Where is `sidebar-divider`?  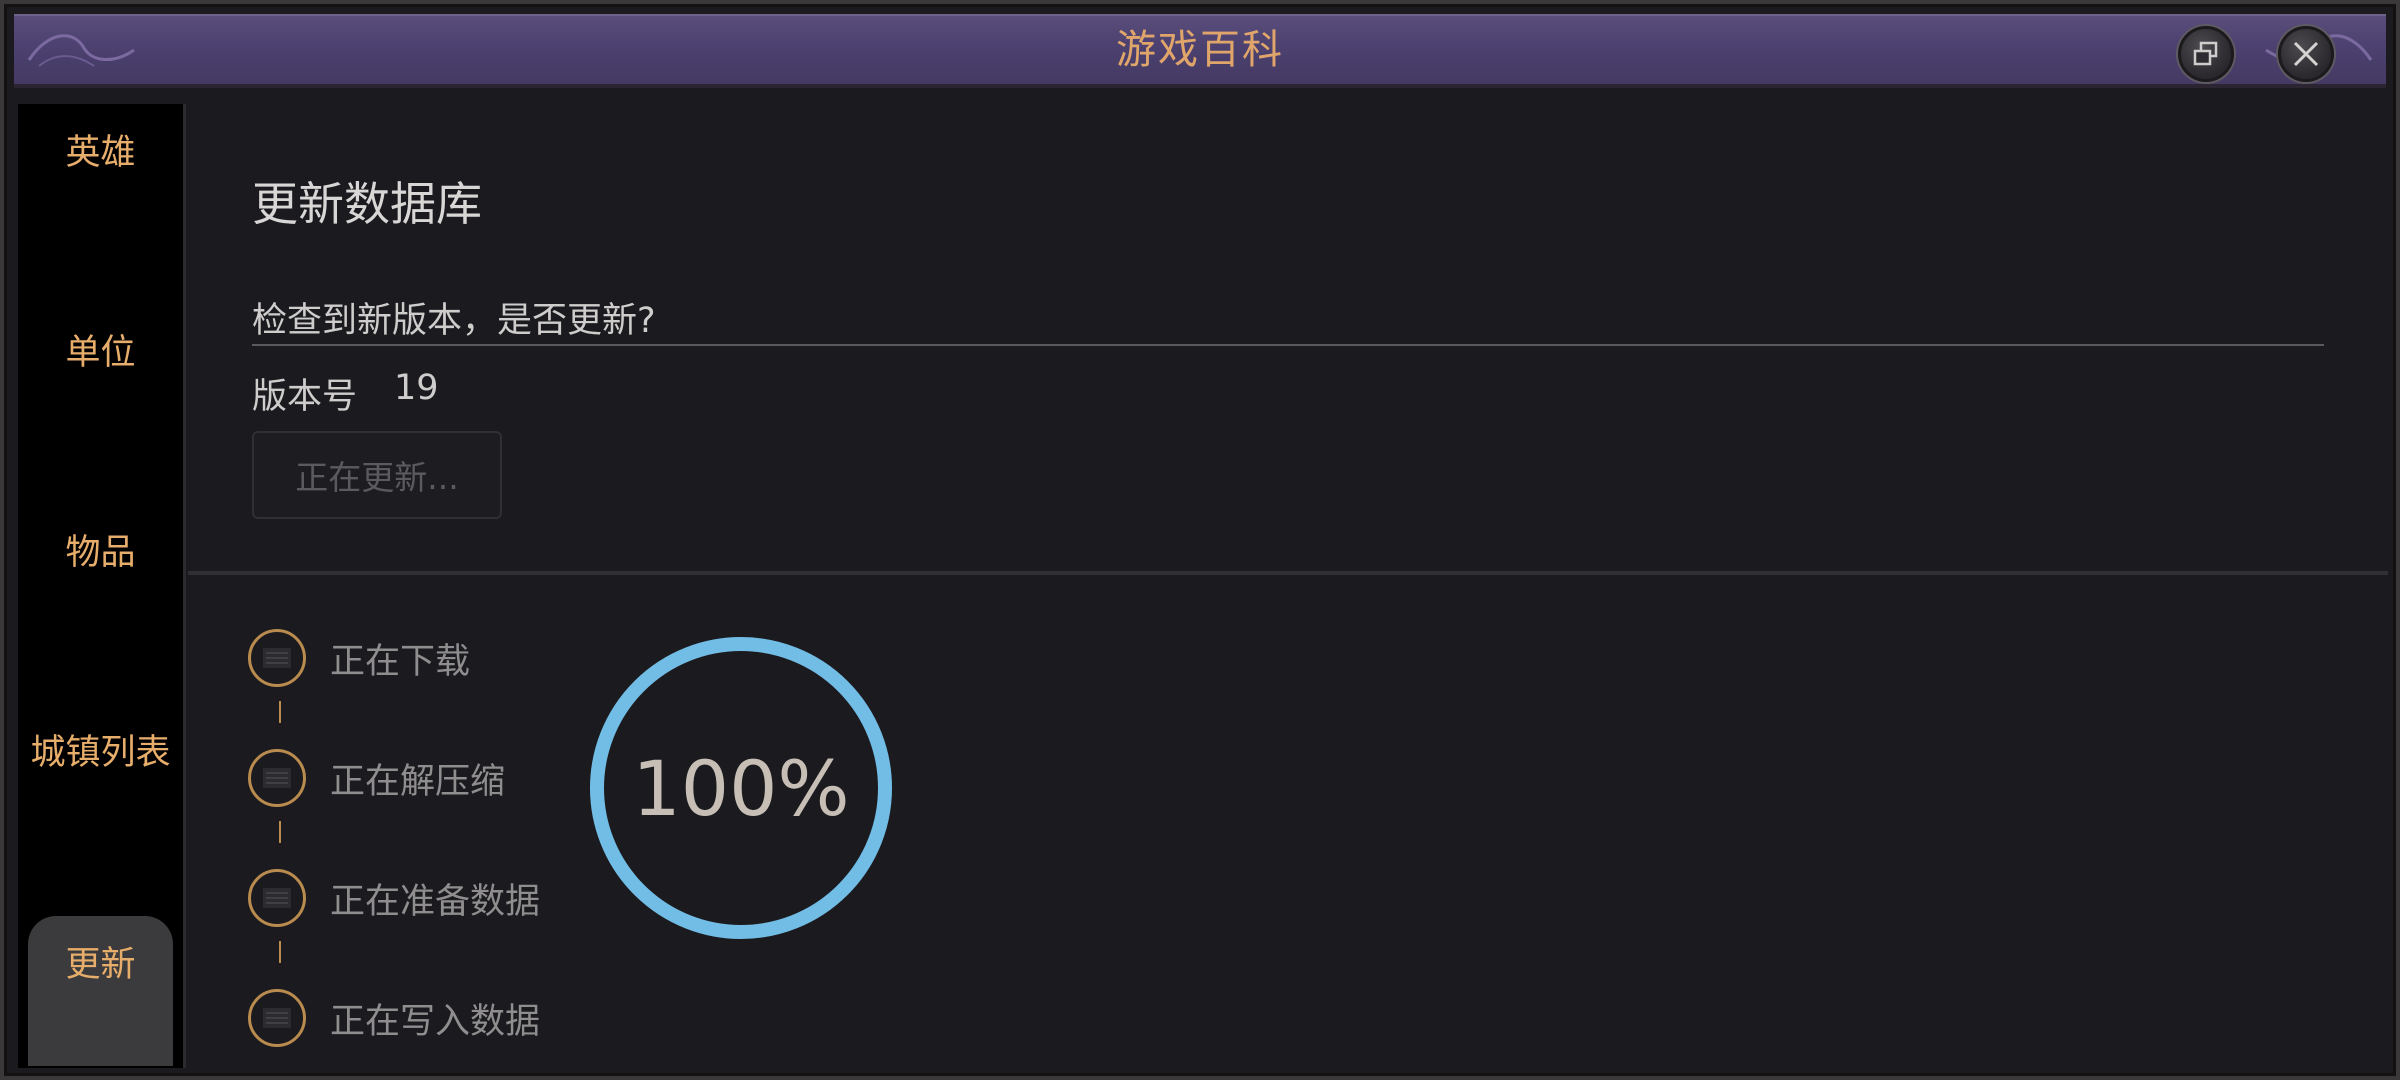 sidebar-divider is located at coordinates (184, 586).